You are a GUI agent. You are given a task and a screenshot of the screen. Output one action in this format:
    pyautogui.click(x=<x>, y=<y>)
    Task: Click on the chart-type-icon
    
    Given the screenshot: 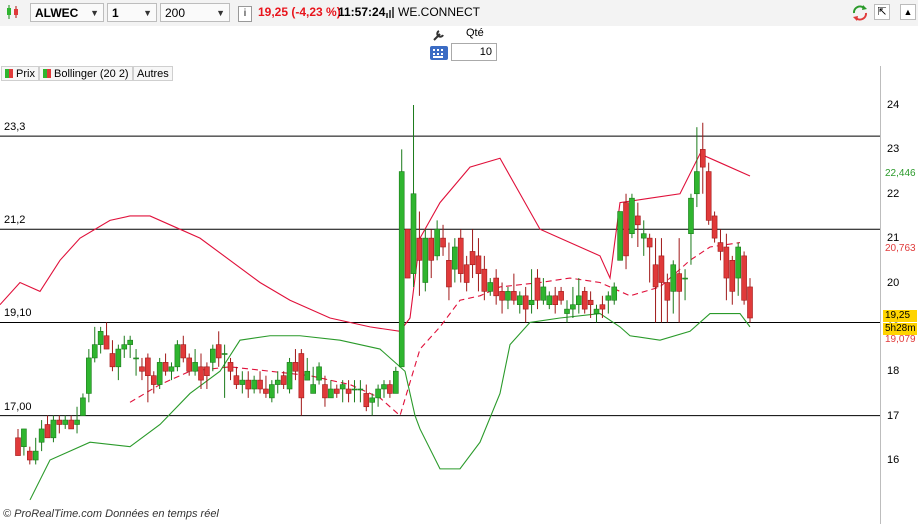 What is the action you would take?
    pyautogui.click(x=14, y=12)
    